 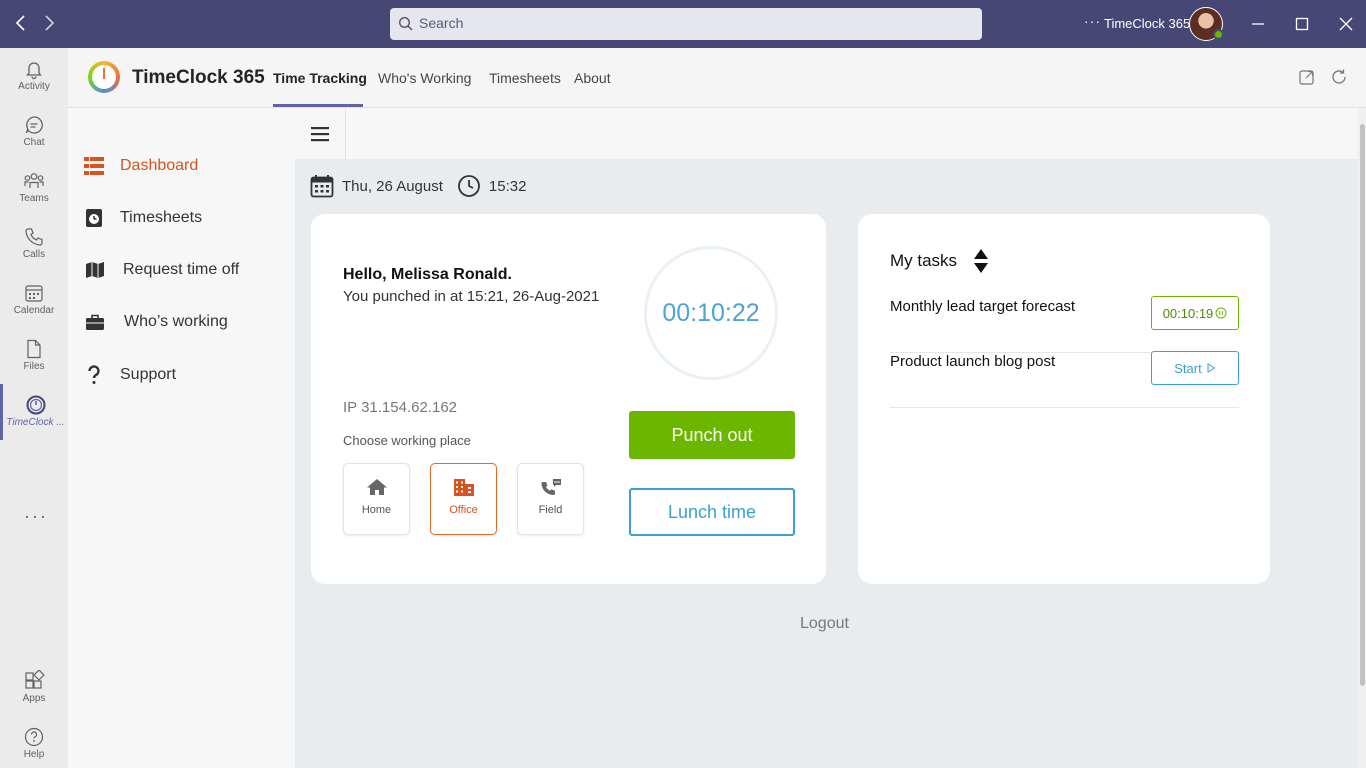 I want to click on tab-timesheets: Timesheets, so click(x=525, y=78).